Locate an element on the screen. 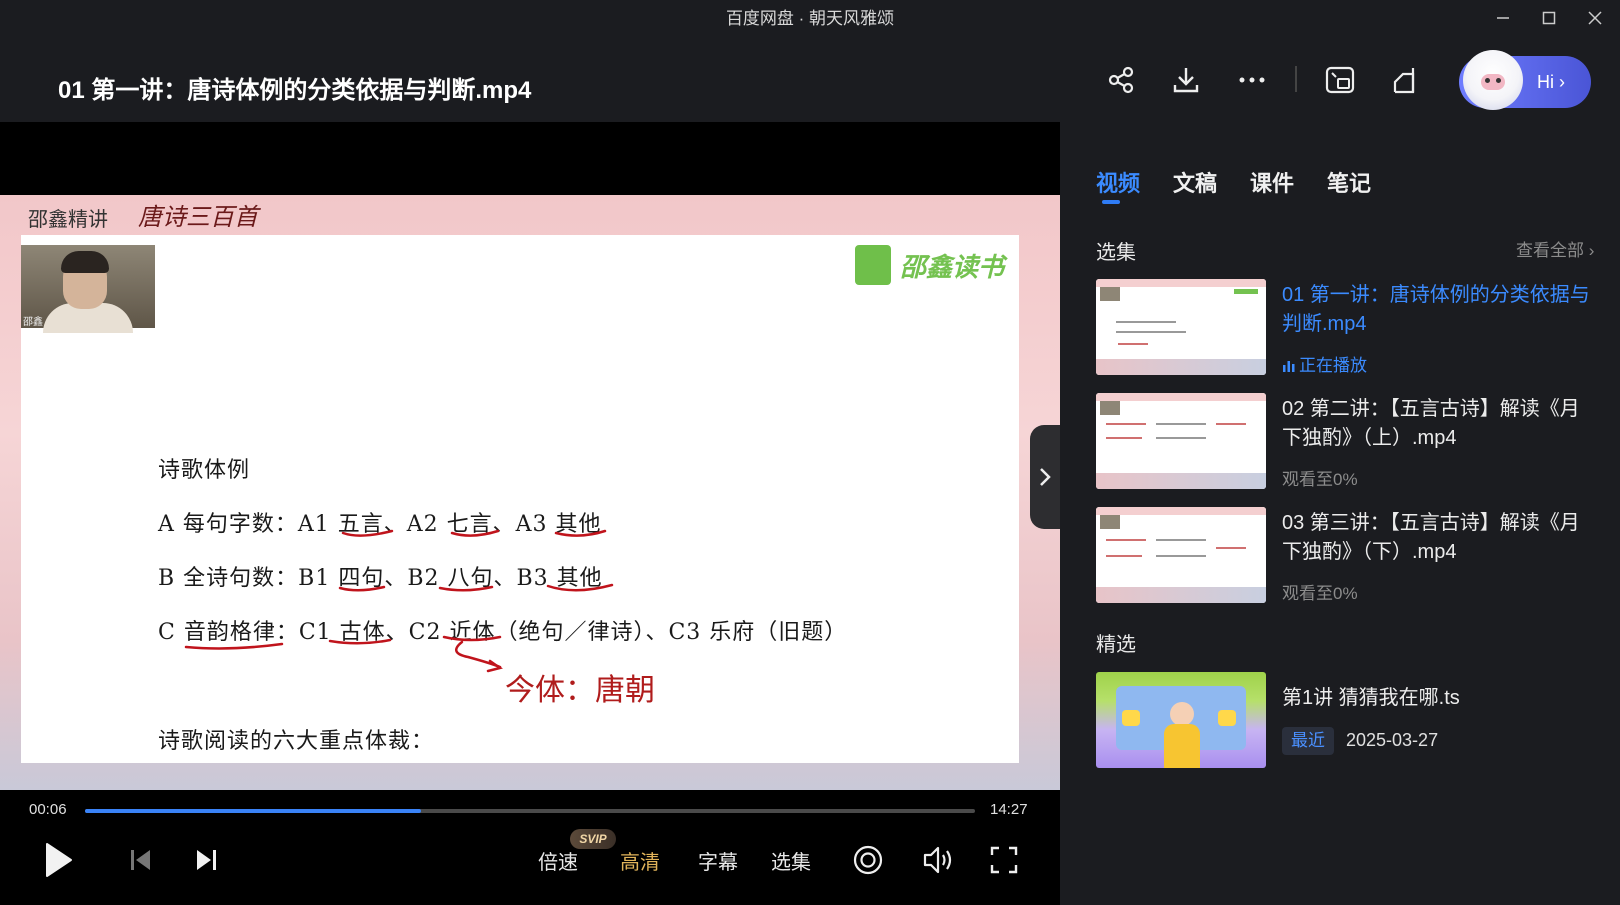  current-time: 00:06 is located at coordinates (48, 809).